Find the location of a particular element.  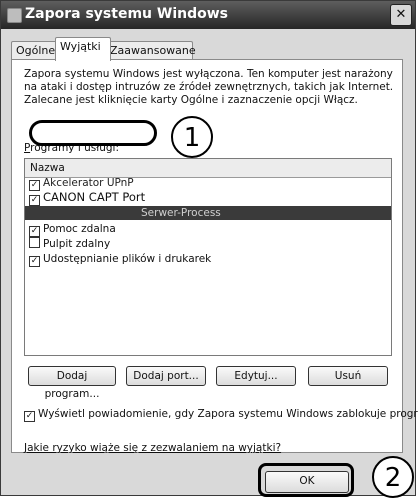

tab-general: Ogólne is located at coordinates (36, 50).